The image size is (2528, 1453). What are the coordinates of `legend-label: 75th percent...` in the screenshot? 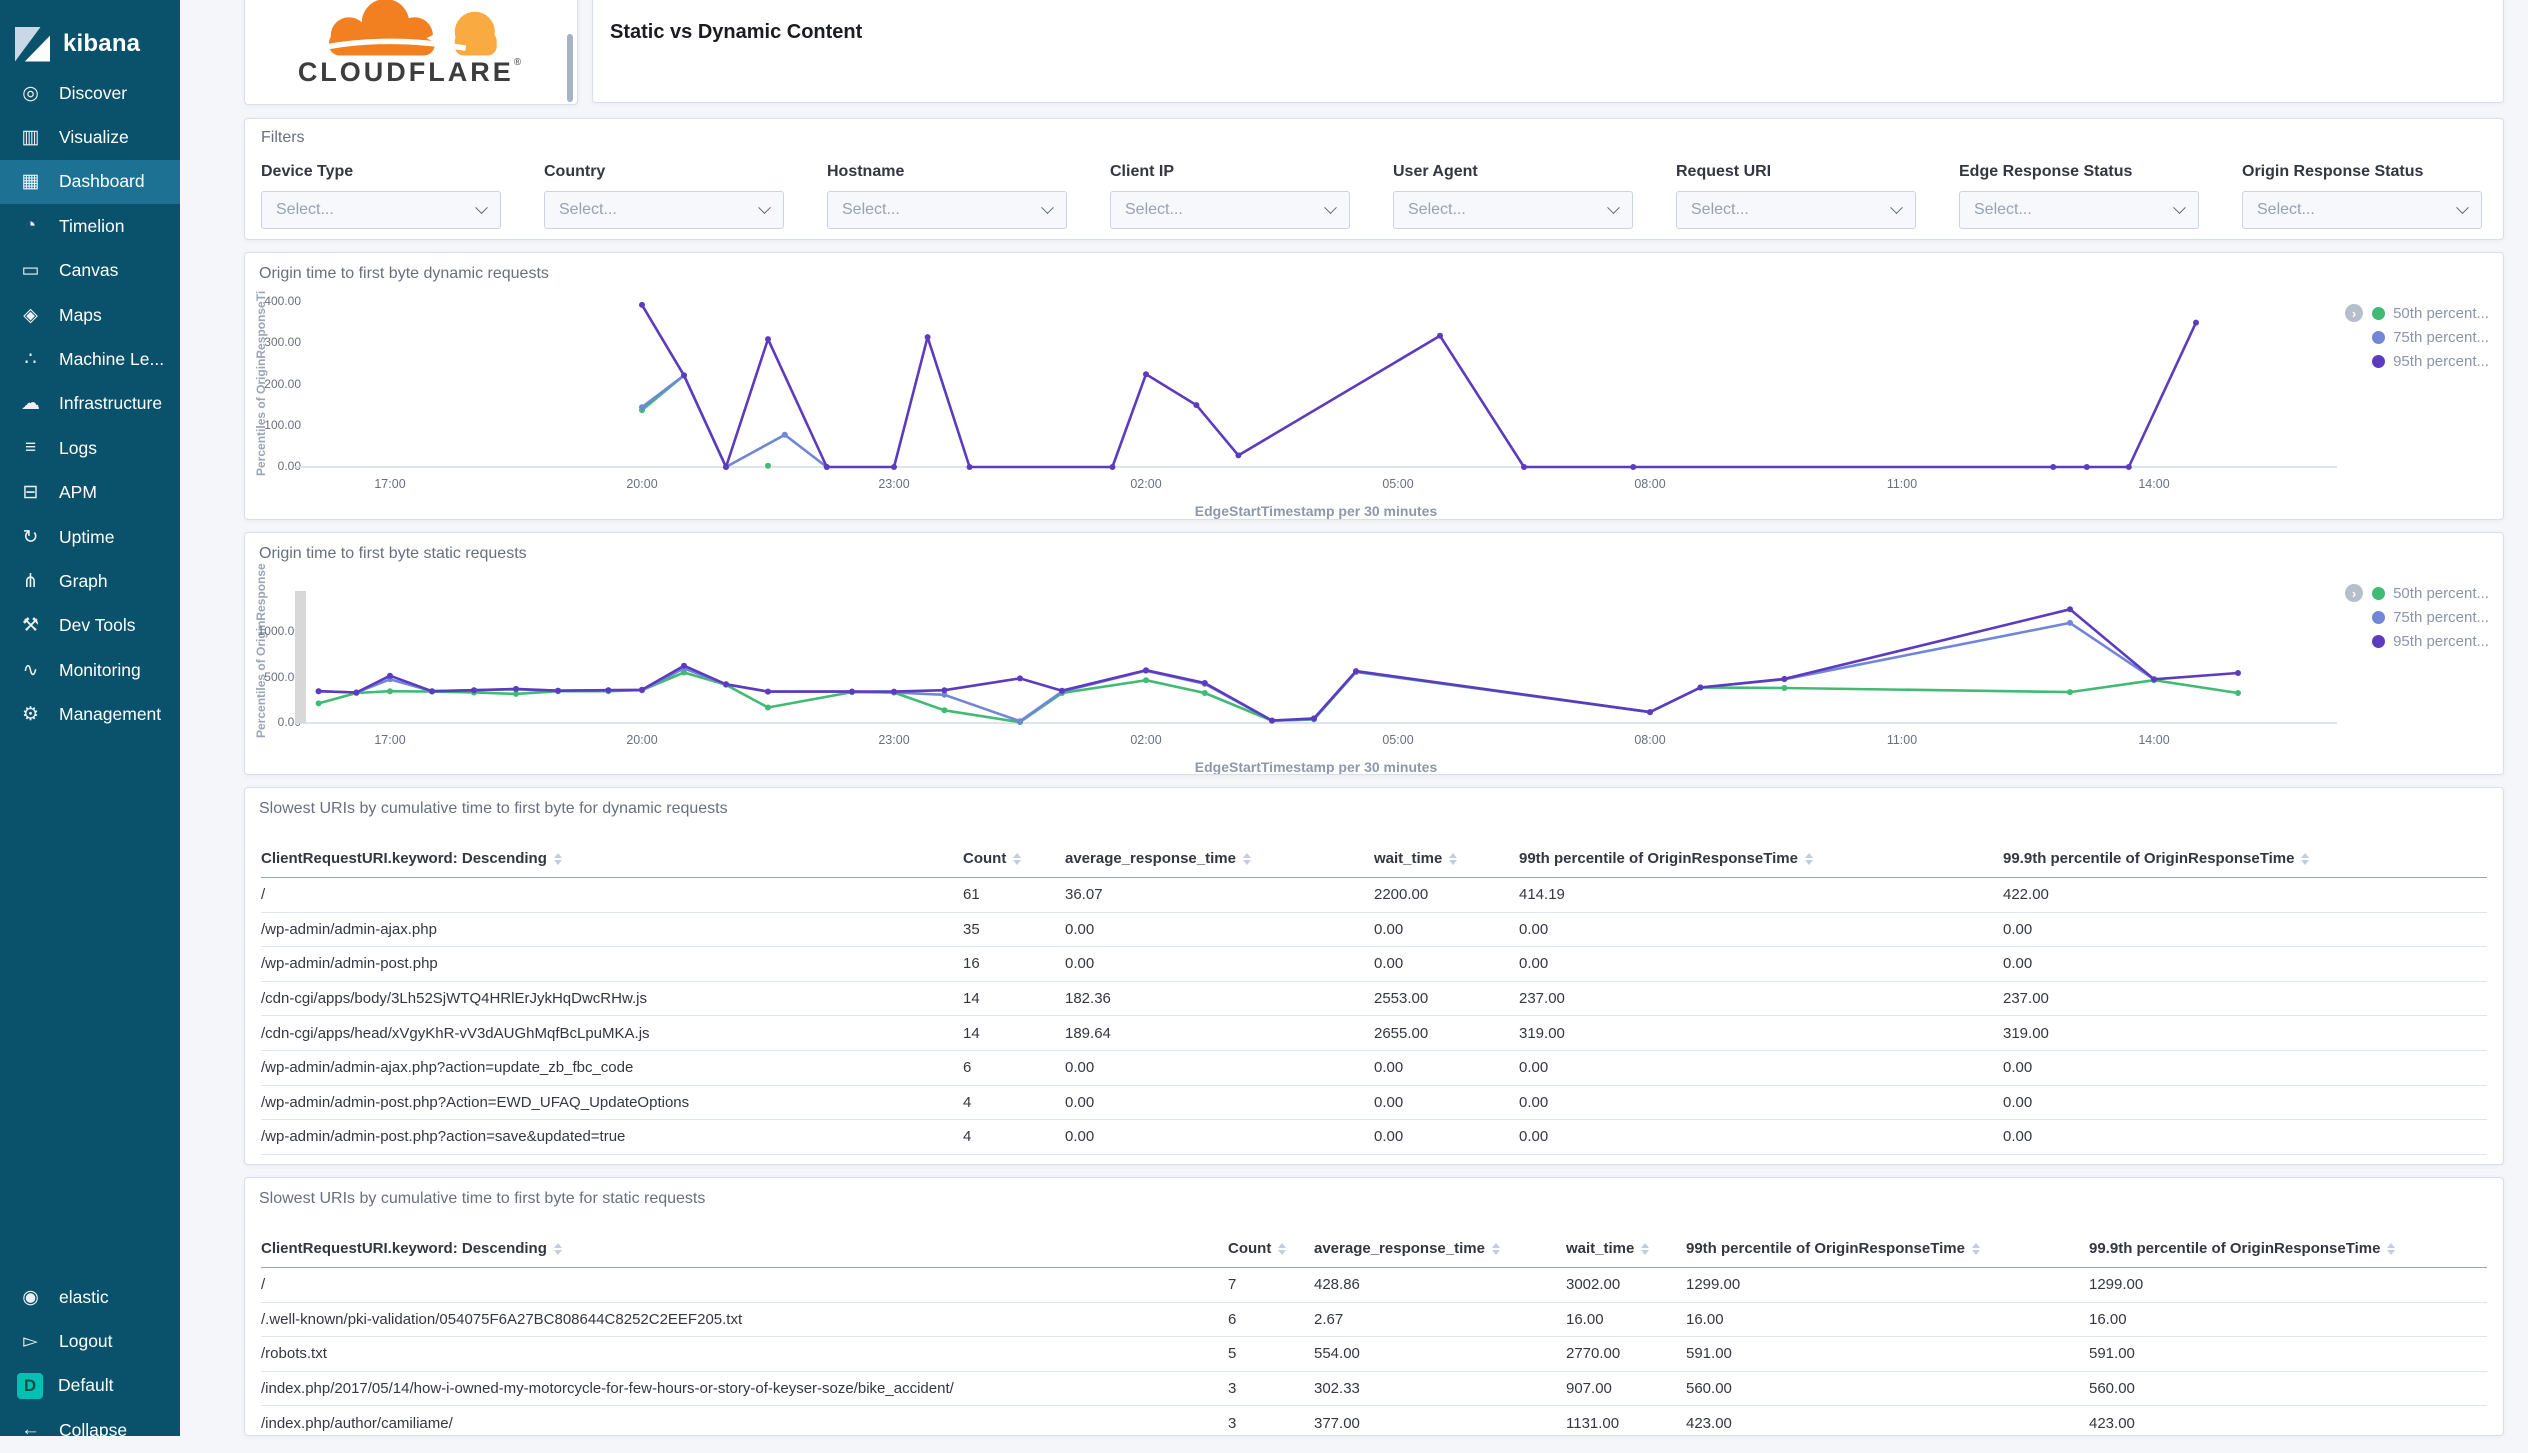 It's located at (2441, 617).